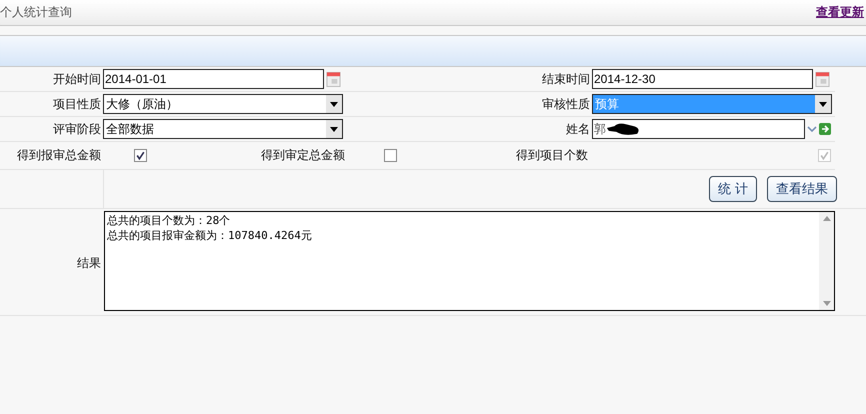 This screenshot has width=866, height=414. Describe the element at coordinates (698, 129) in the screenshot. I see `name-field: 郭` at that location.